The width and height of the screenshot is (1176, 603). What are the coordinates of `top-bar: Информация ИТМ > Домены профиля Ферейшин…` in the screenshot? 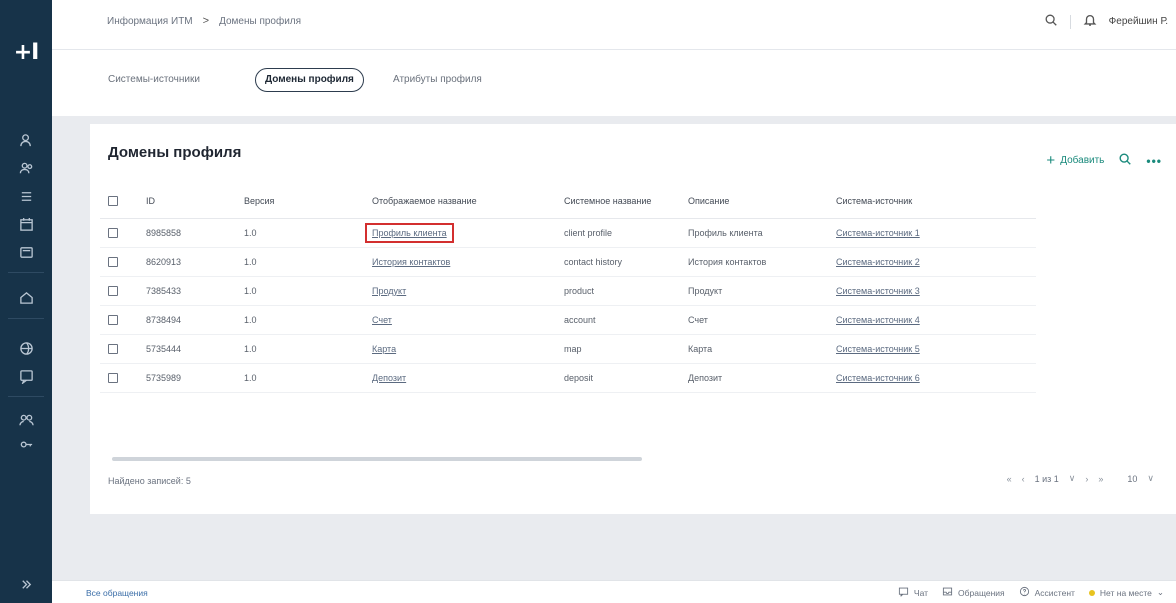 It's located at (614, 25).